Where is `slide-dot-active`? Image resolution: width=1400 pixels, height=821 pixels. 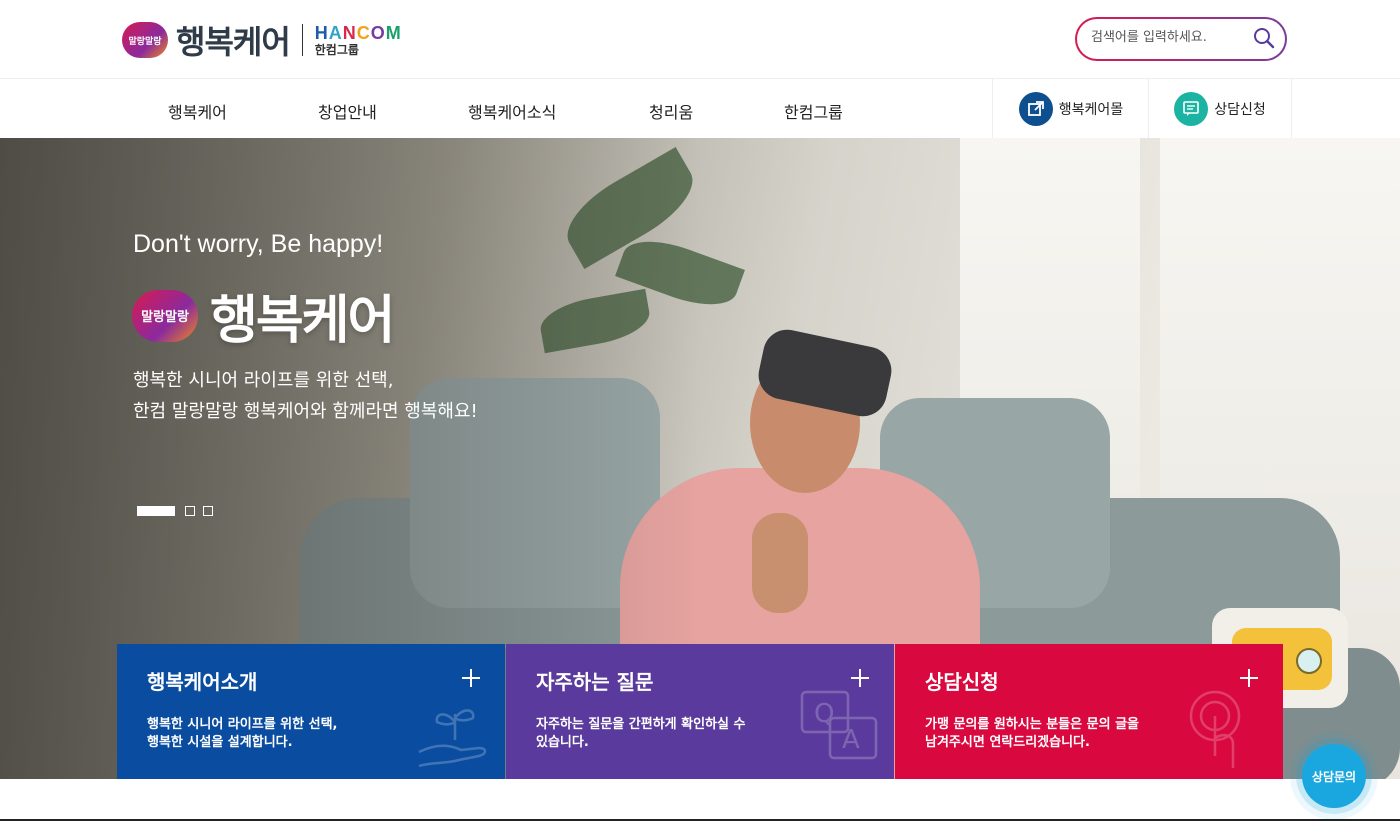
slide-dot-active is located at coordinates (156, 511).